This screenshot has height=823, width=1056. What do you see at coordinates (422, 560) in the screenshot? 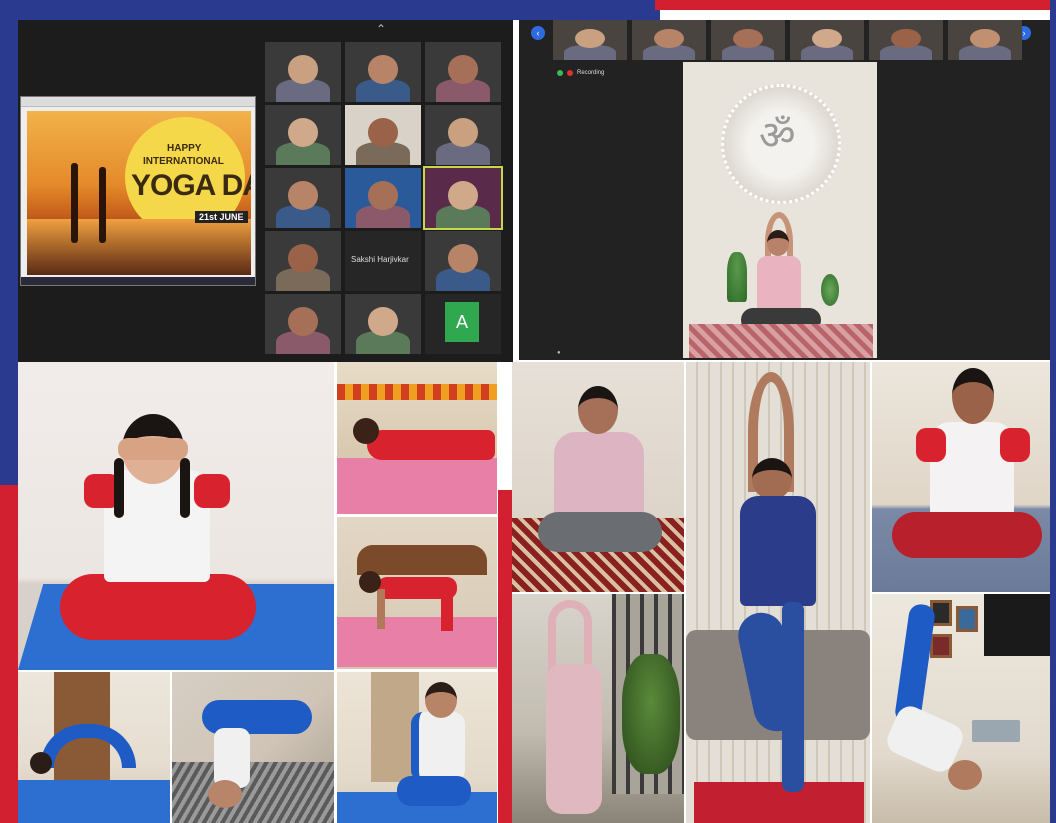
I see `bed-headboard` at bounding box center [422, 560].